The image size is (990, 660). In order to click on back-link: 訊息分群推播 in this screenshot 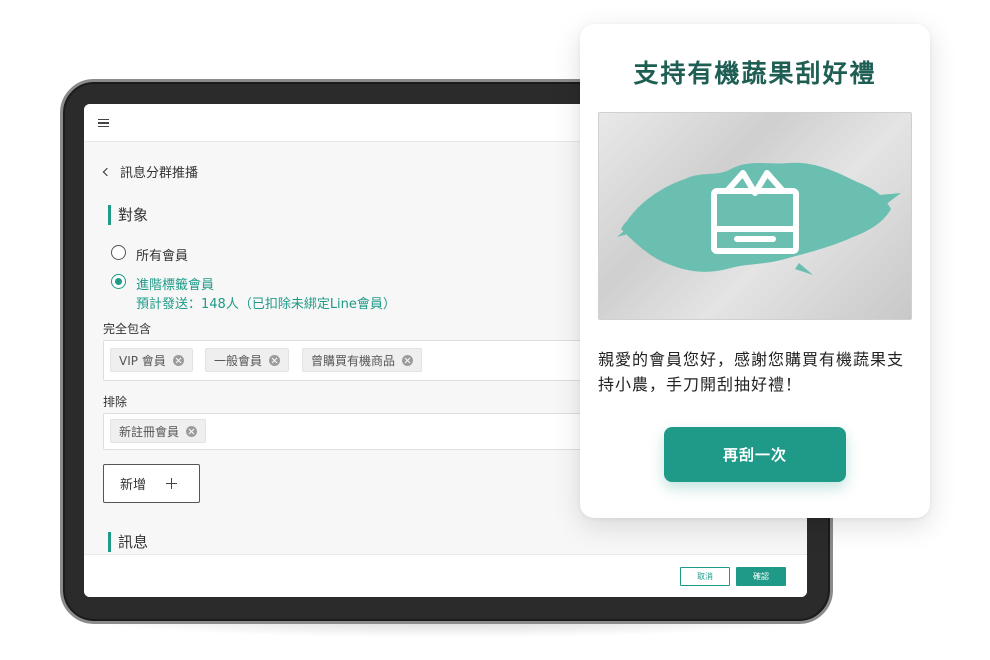, I will do `click(150, 171)`.